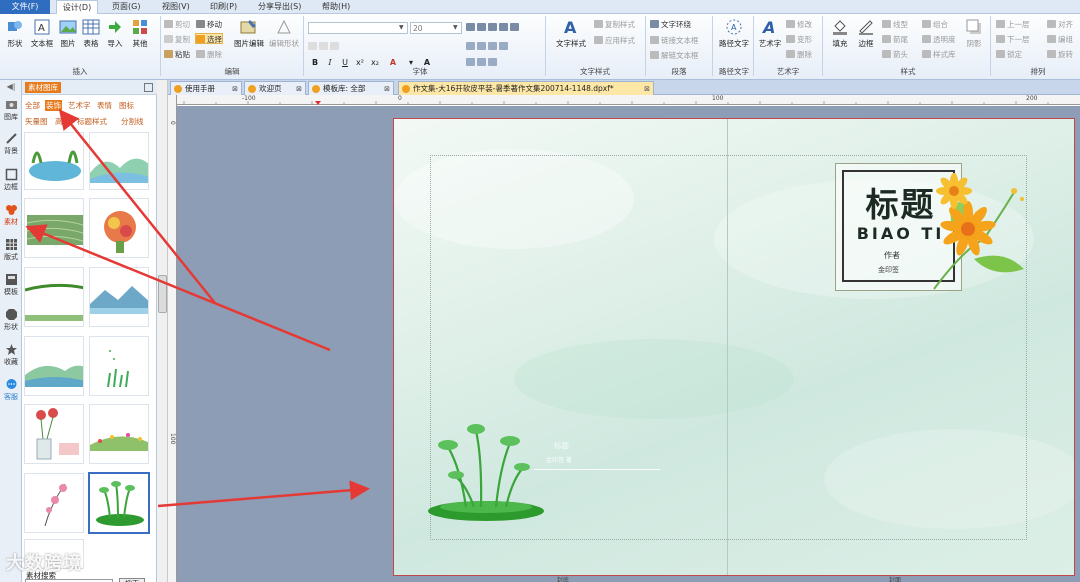  I want to click on align-buttons-row2, so click(488, 46).